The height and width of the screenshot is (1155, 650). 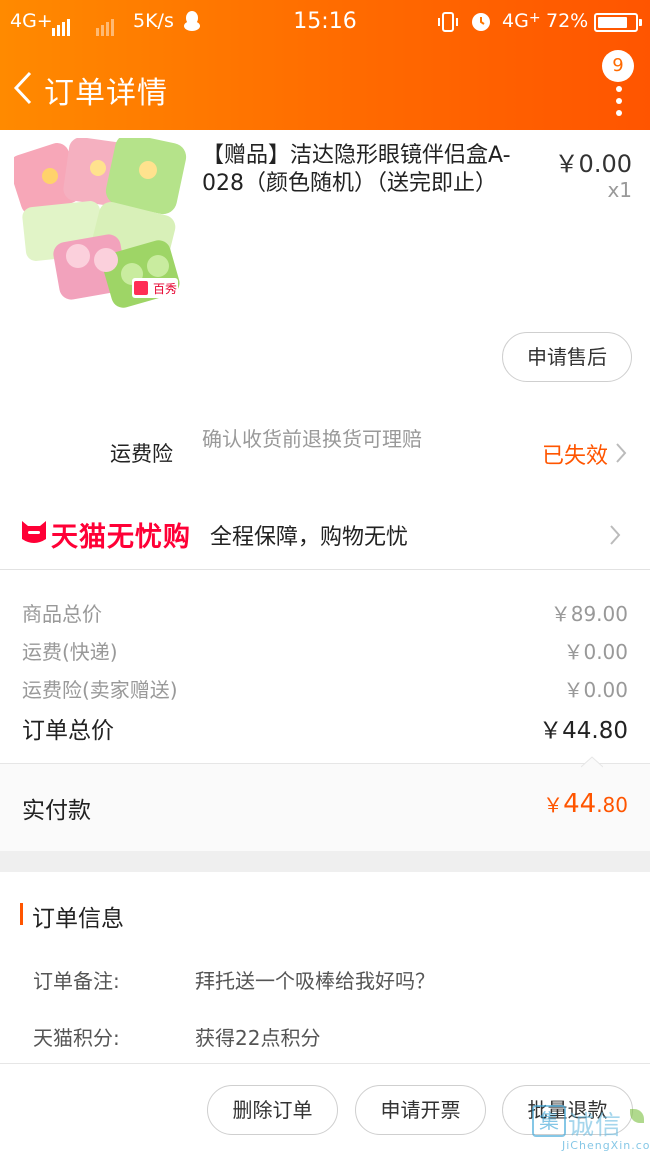 I want to click on nav-bar: 订单详情 9, so click(x=325, y=87).